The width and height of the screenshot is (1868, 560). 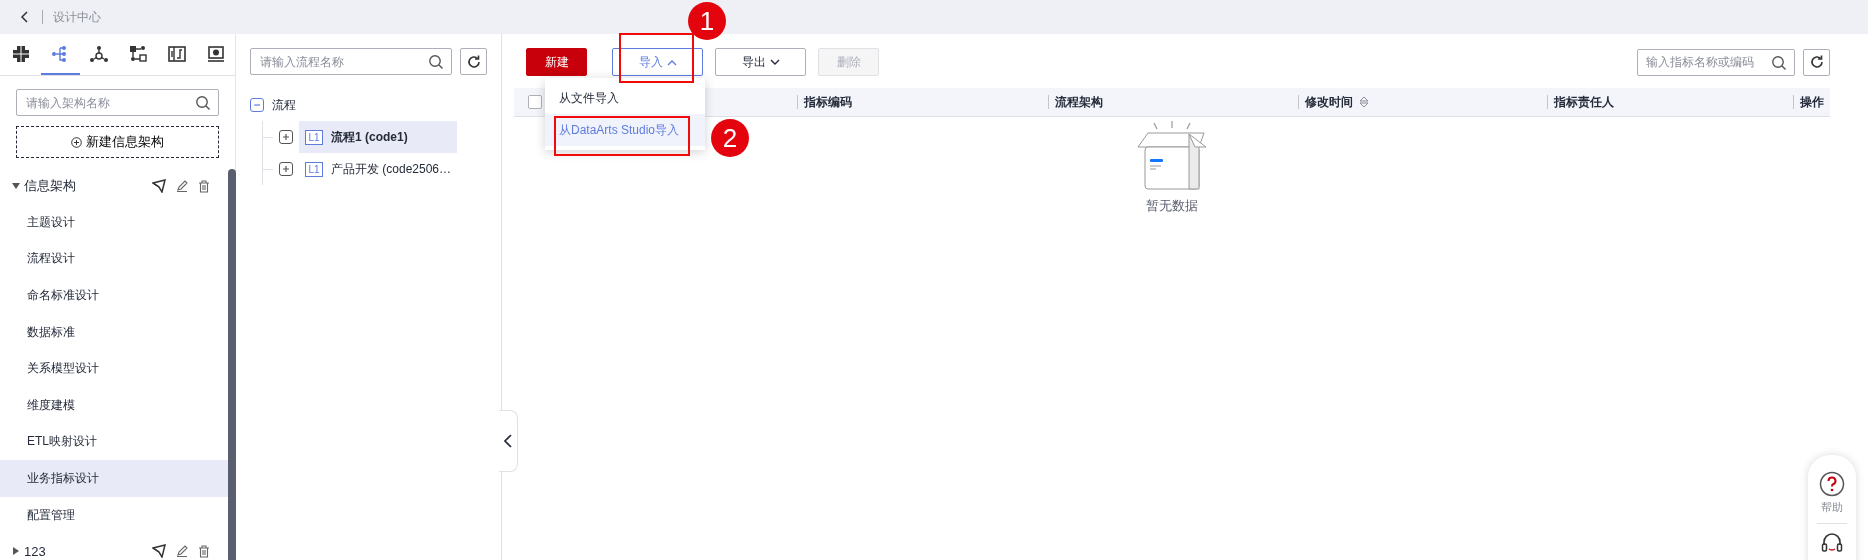 What do you see at coordinates (114, 442) in the screenshot?
I see `sidebar-item: ETL映射设计` at bounding box center [114, 442].